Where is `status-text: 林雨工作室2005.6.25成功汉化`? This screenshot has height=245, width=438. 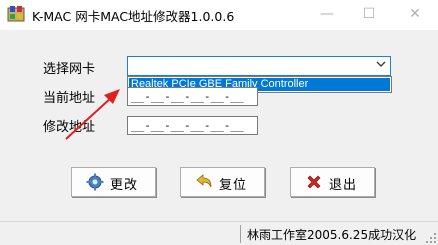
status-text: 林雨工作室2005.6.25成功汉化 is located at coordinates (332, 235).